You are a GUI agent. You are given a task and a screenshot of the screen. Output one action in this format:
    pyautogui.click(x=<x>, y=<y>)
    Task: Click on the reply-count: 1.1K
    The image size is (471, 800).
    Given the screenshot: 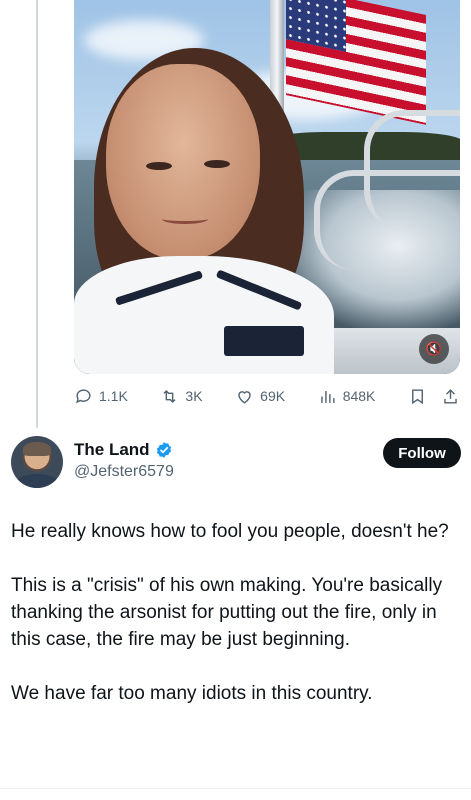 What is the action you would take?
    pyautogui.click(x=113, y=396)
    